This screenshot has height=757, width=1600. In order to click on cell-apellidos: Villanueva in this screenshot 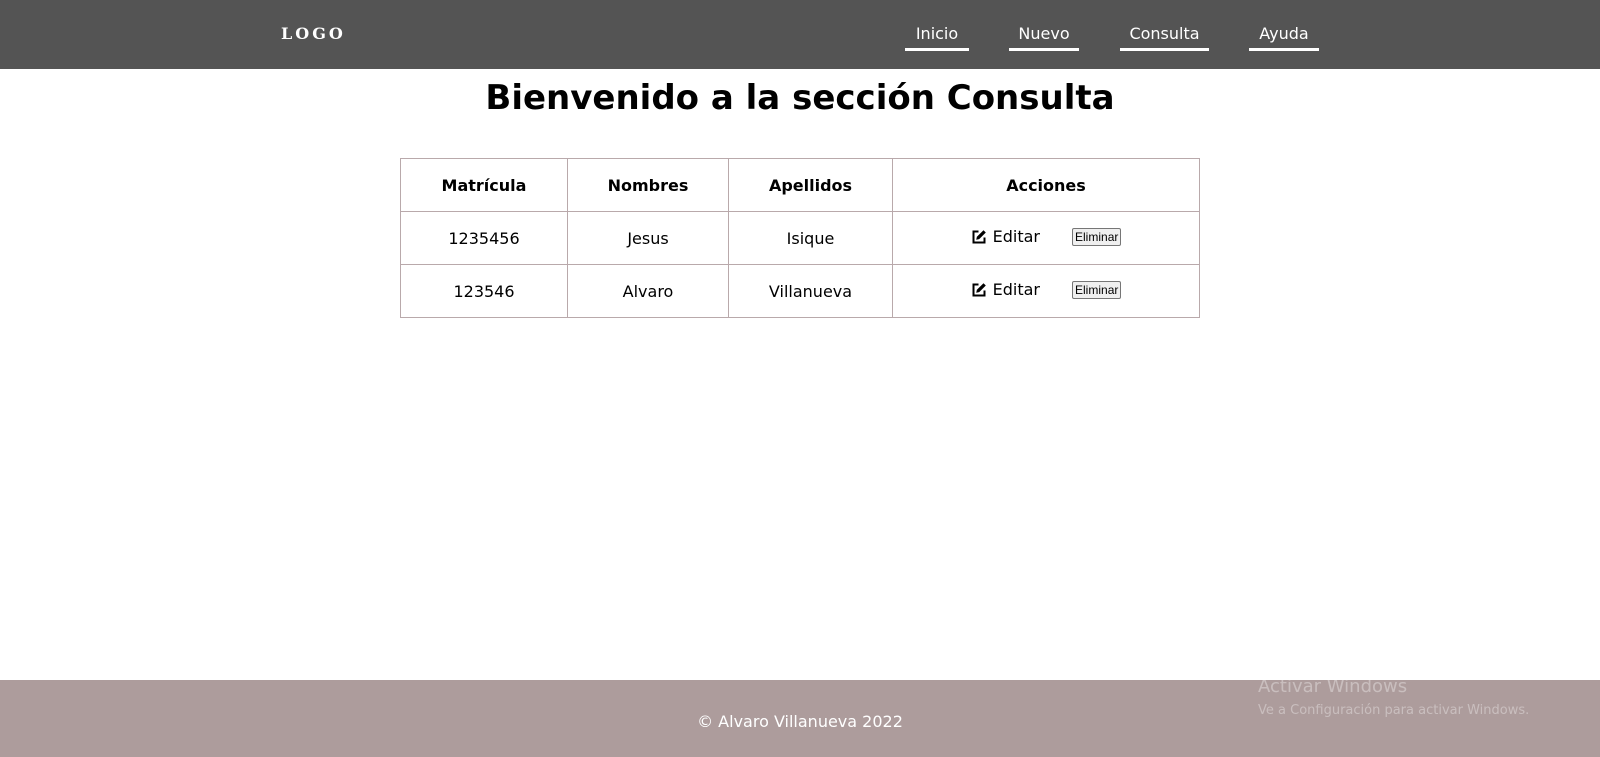, I will do `click(810, 291)`.